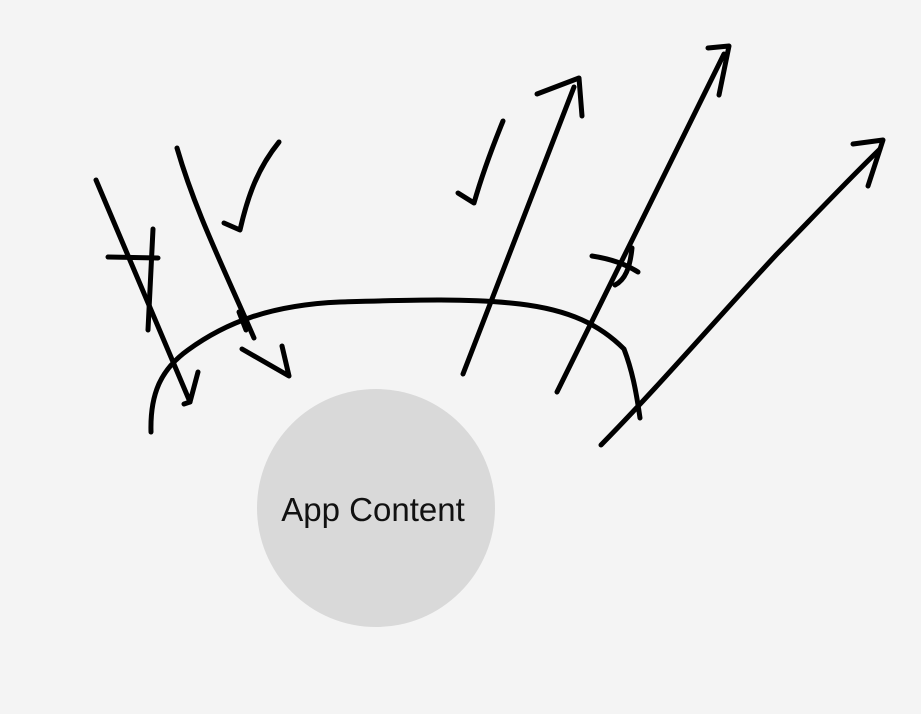  What do you see at coordinates (372, 509) in the screenshot?
I see `app-content-label: App Content` at bounding box center [372, 509].